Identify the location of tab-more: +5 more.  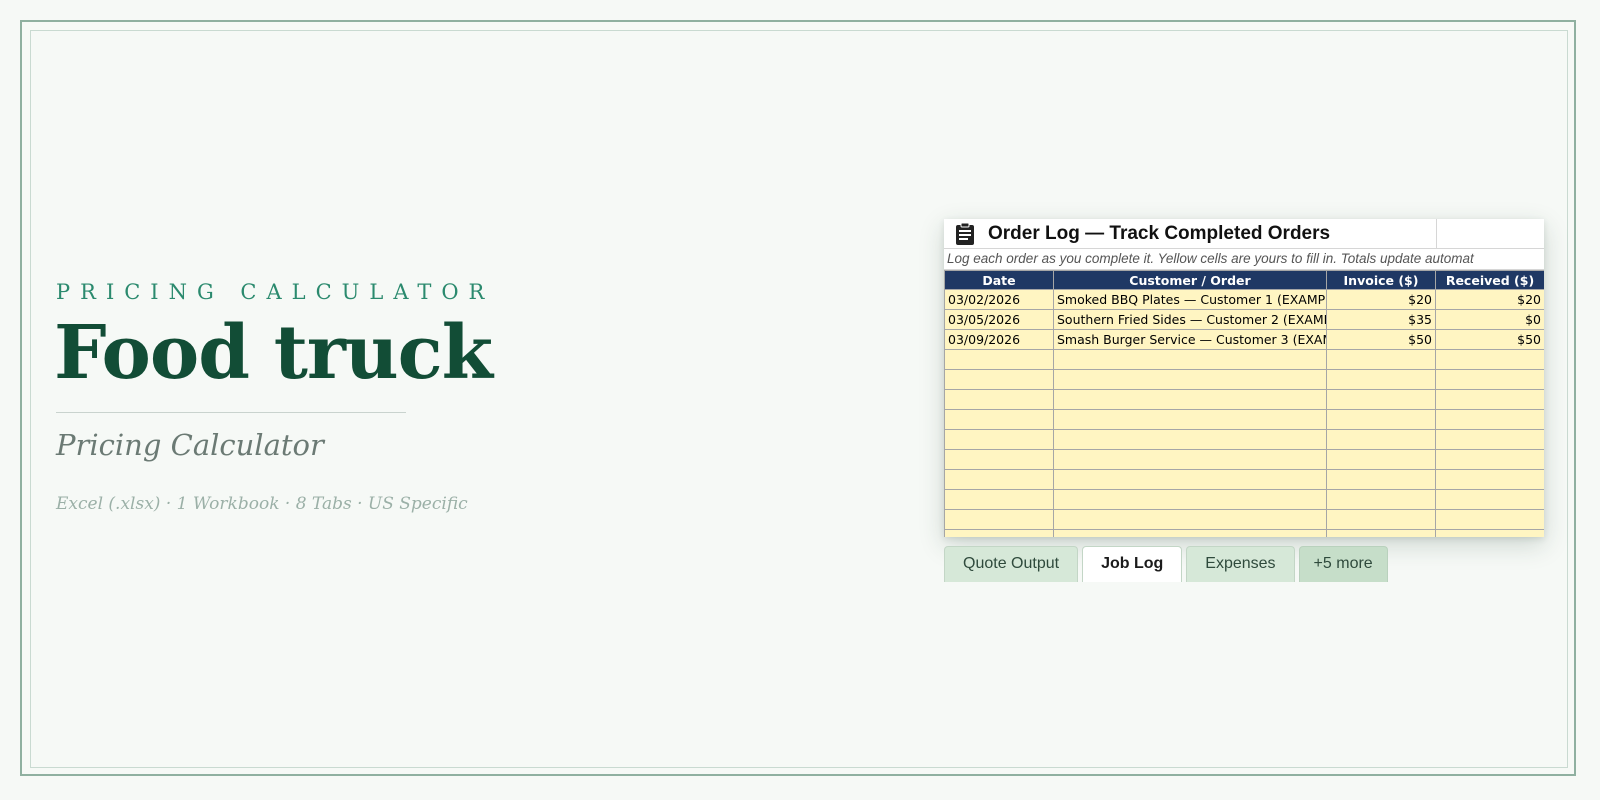
(1343, 564).